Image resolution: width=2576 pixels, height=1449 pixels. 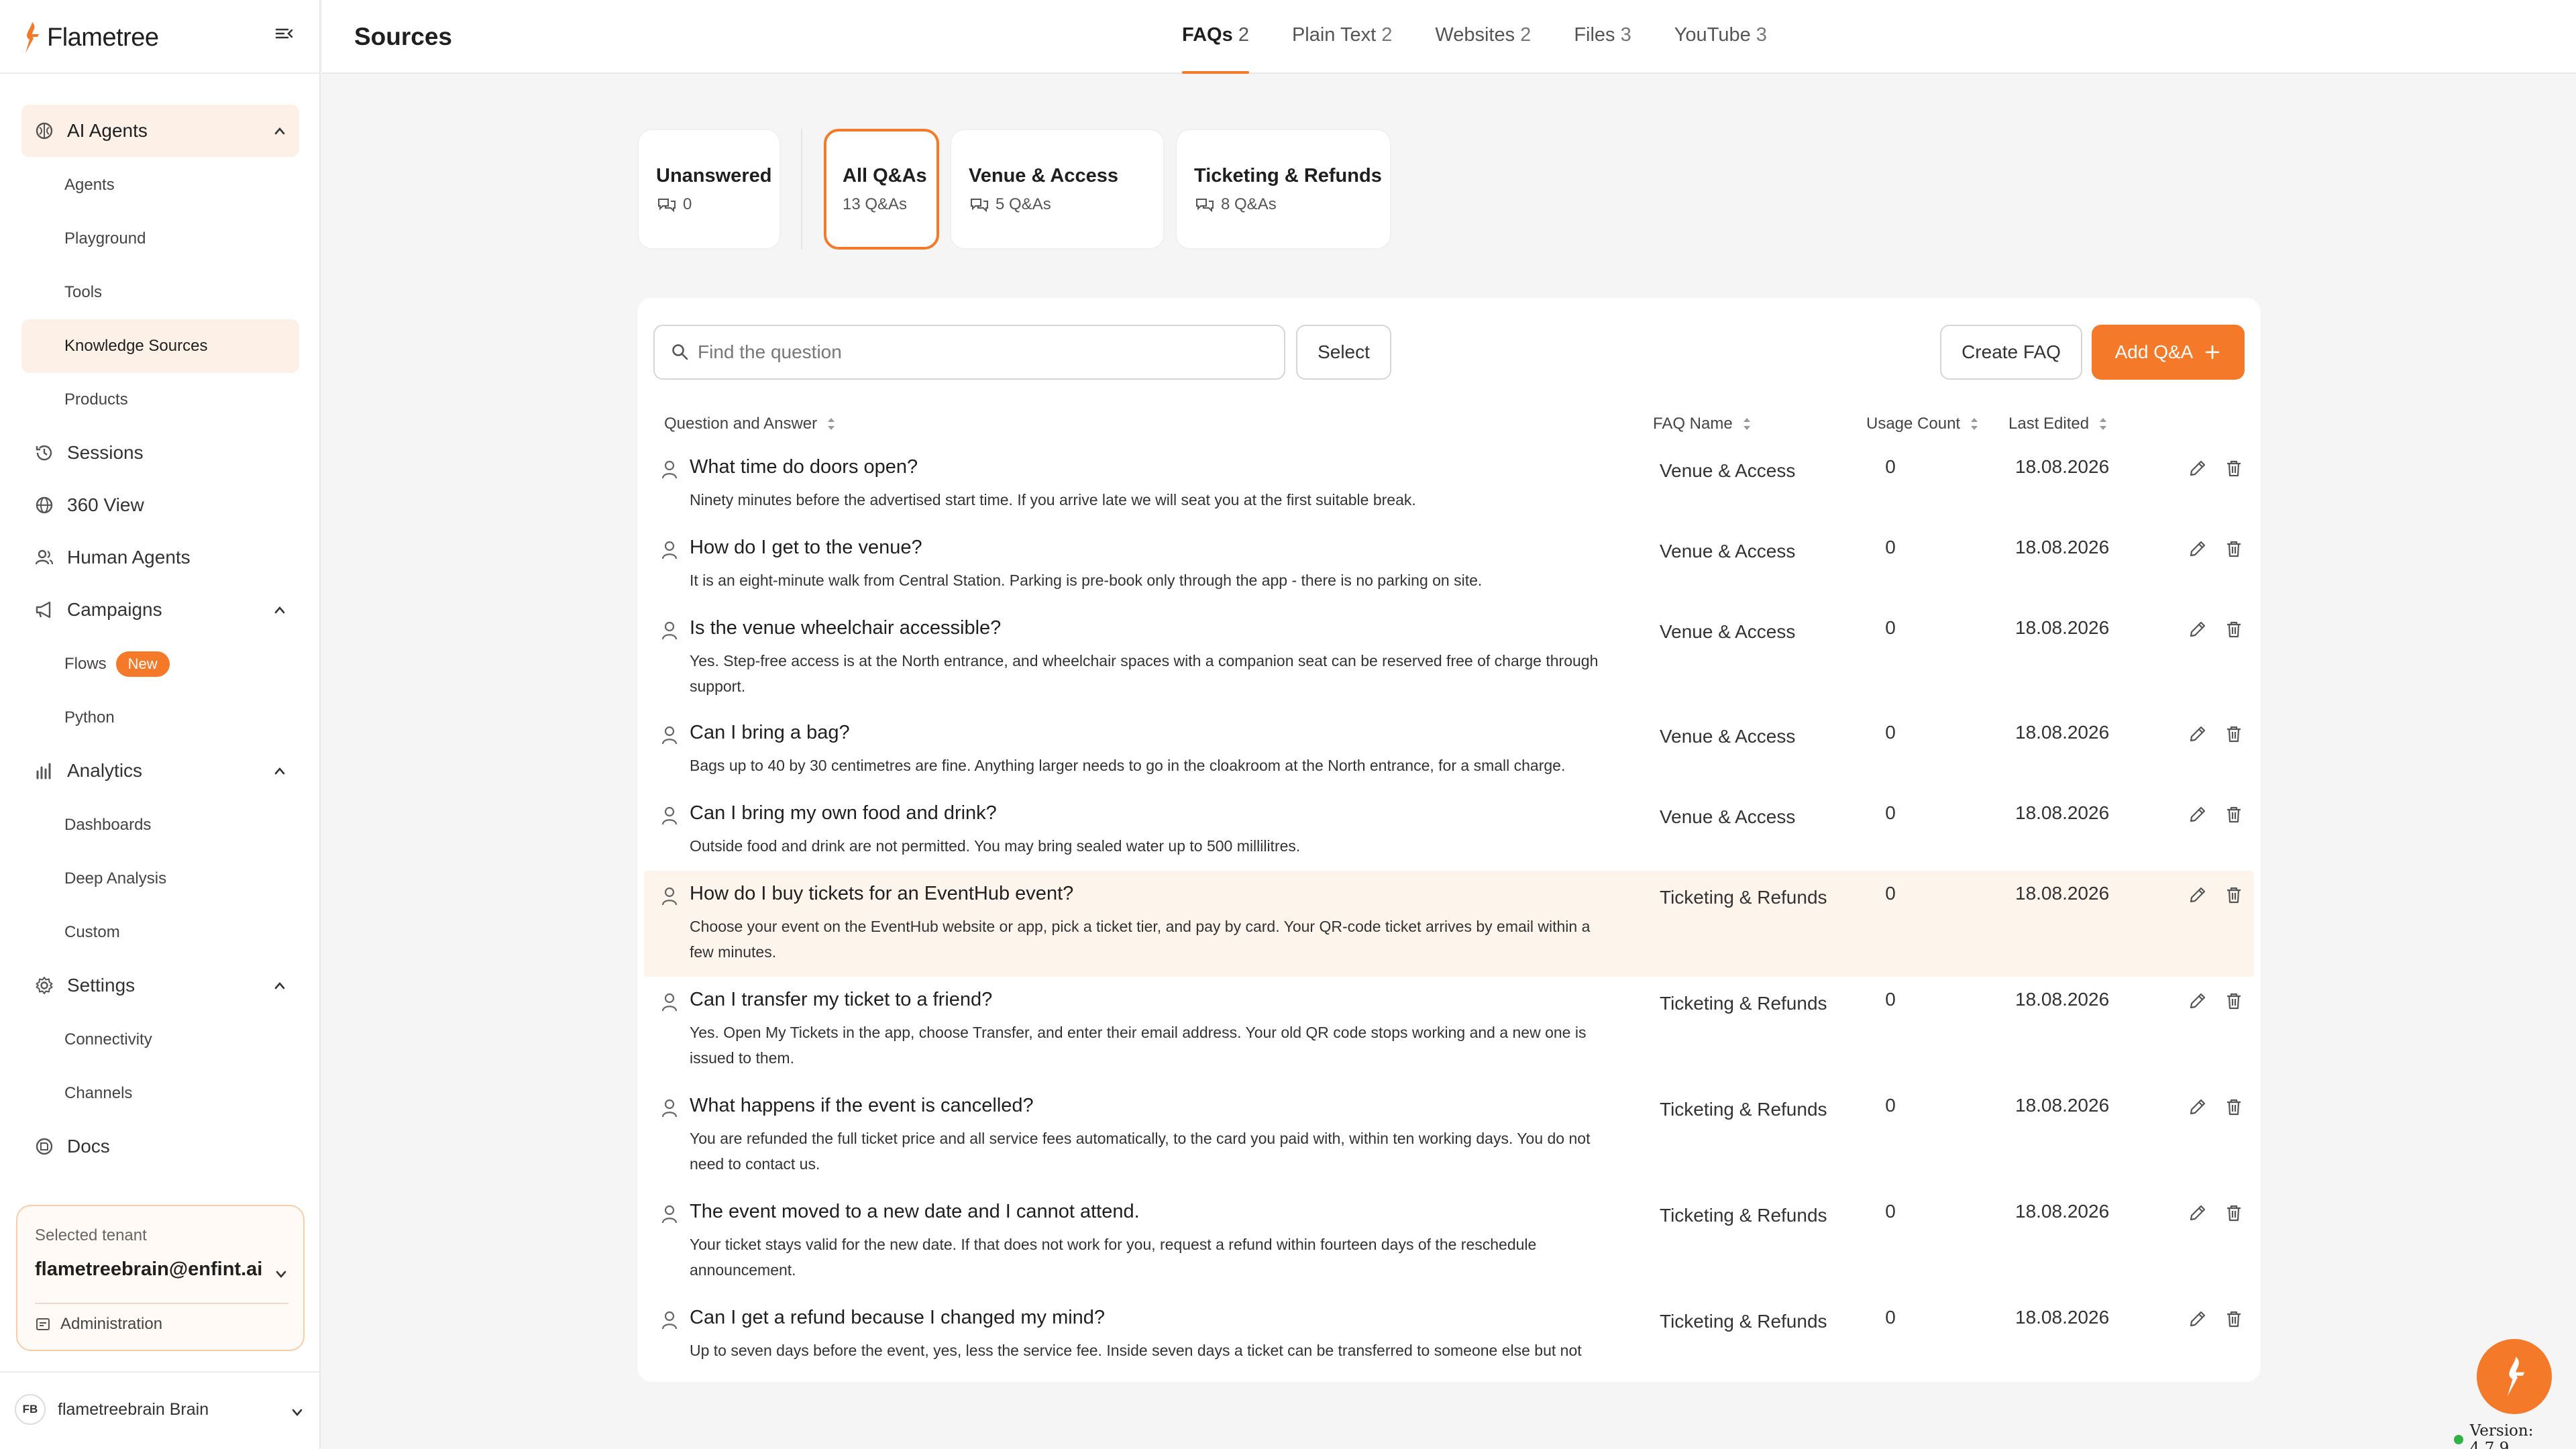 I want to click on add-qa-button: Add Q&A, so click(x=2168, y=352).